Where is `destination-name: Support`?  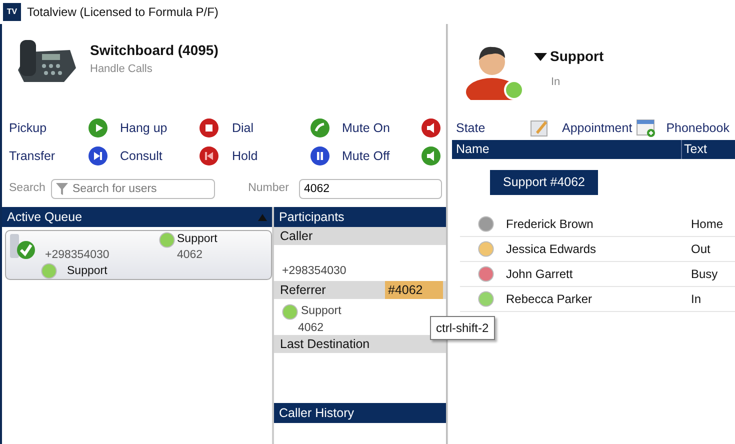
destination-name: Support is located at coordinates (197, 239).